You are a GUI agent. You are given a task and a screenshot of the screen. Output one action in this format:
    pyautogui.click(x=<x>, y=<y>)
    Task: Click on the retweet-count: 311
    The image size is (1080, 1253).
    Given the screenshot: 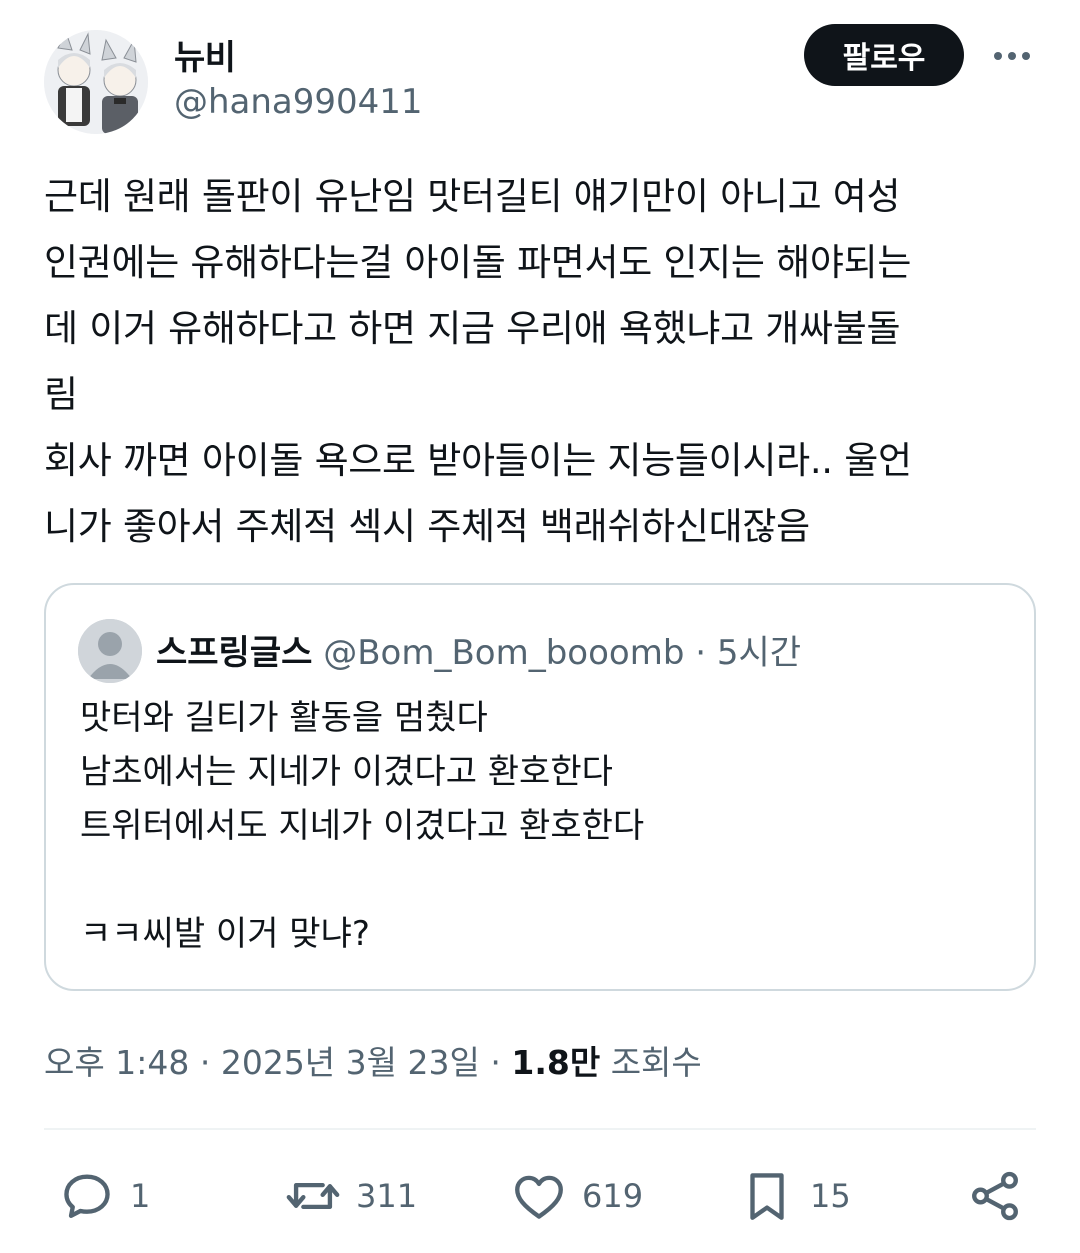 What is the action you would take?
    pyautogui.click(x=387, y=1196)
    